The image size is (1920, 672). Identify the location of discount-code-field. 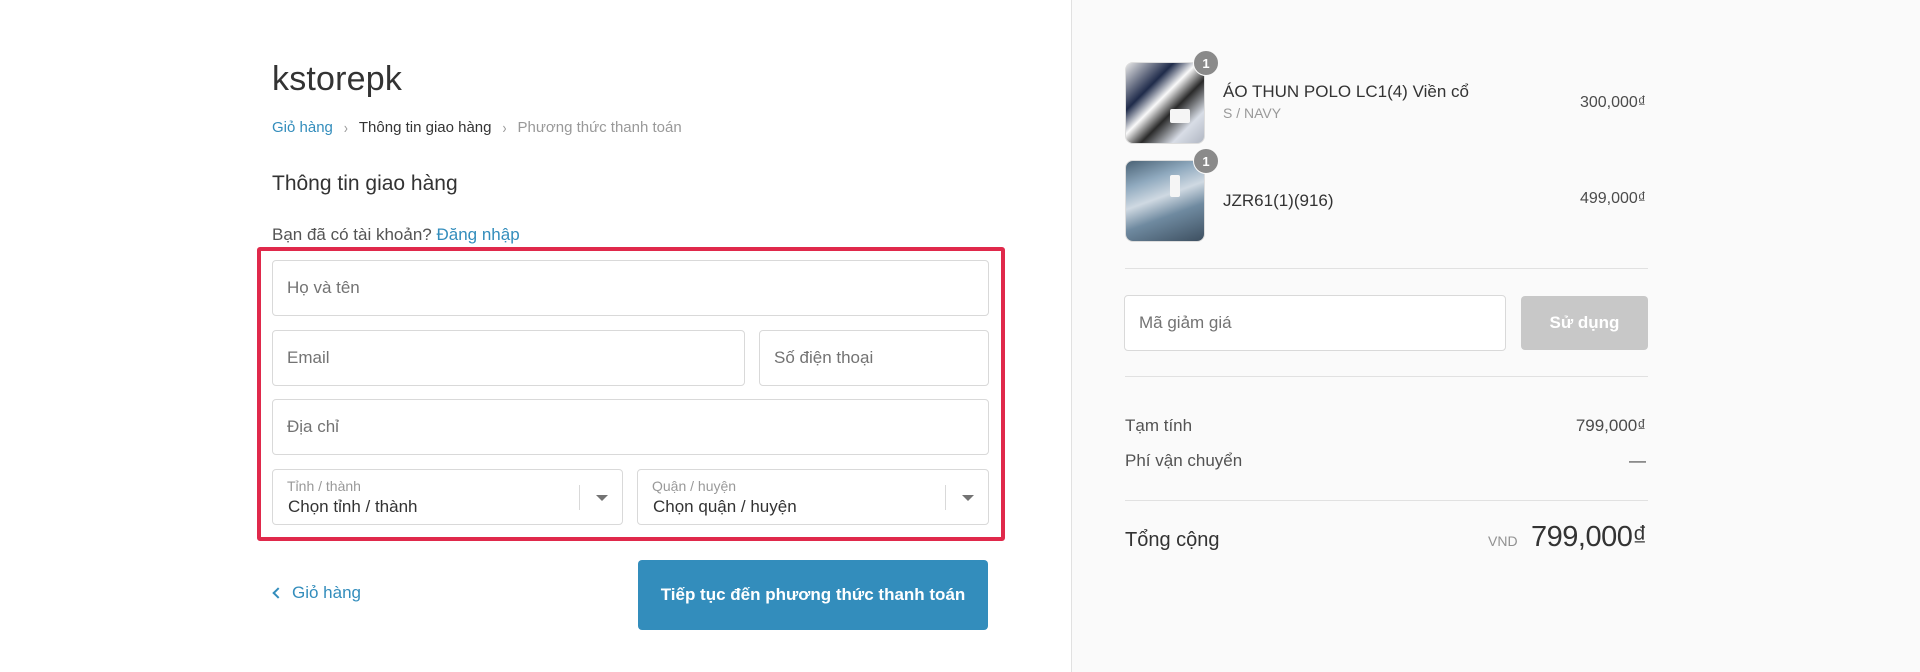
(1315, 323).